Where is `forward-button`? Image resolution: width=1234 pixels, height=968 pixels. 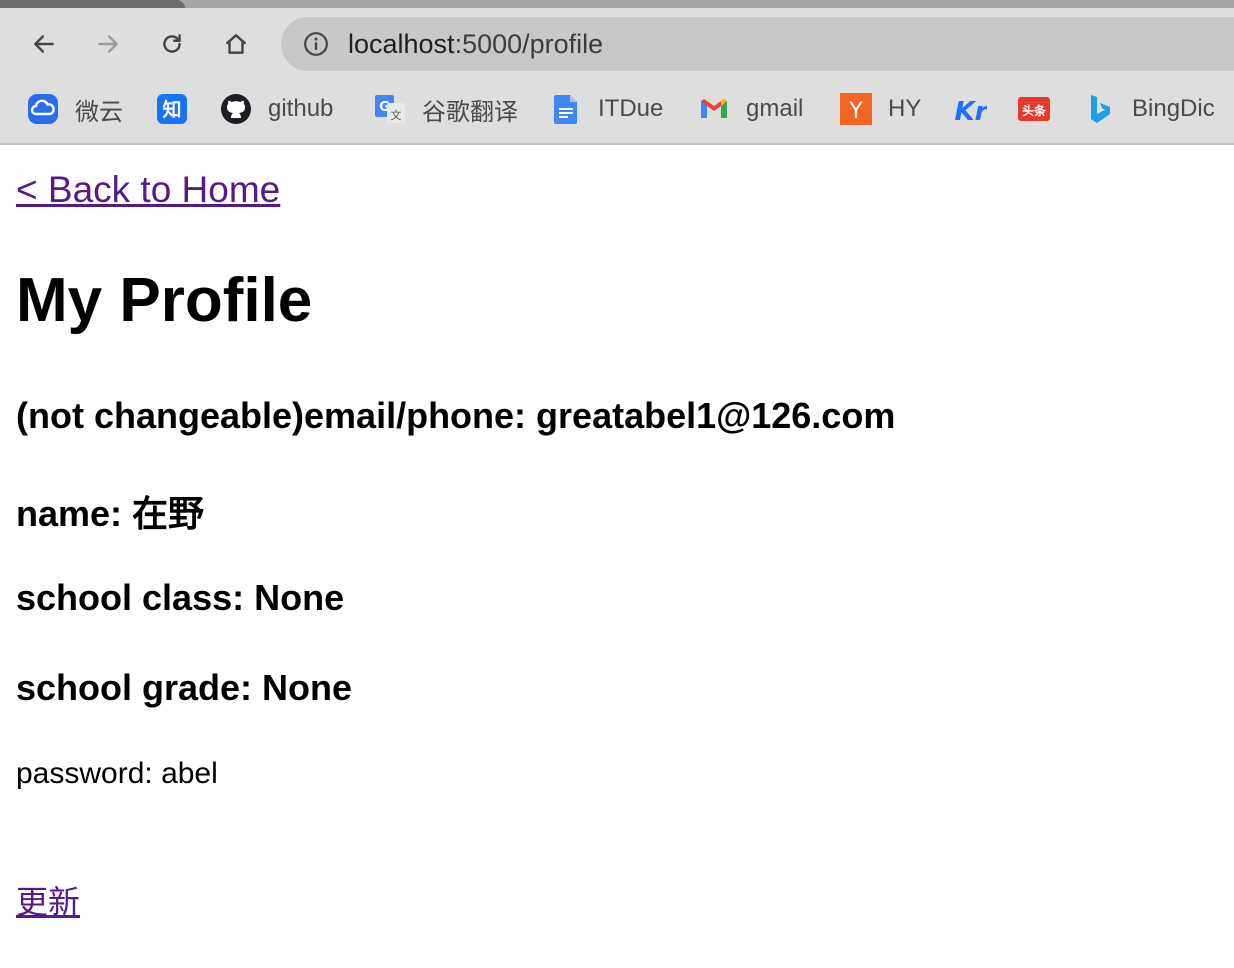
forward-button is located at coordinates (108, 44).